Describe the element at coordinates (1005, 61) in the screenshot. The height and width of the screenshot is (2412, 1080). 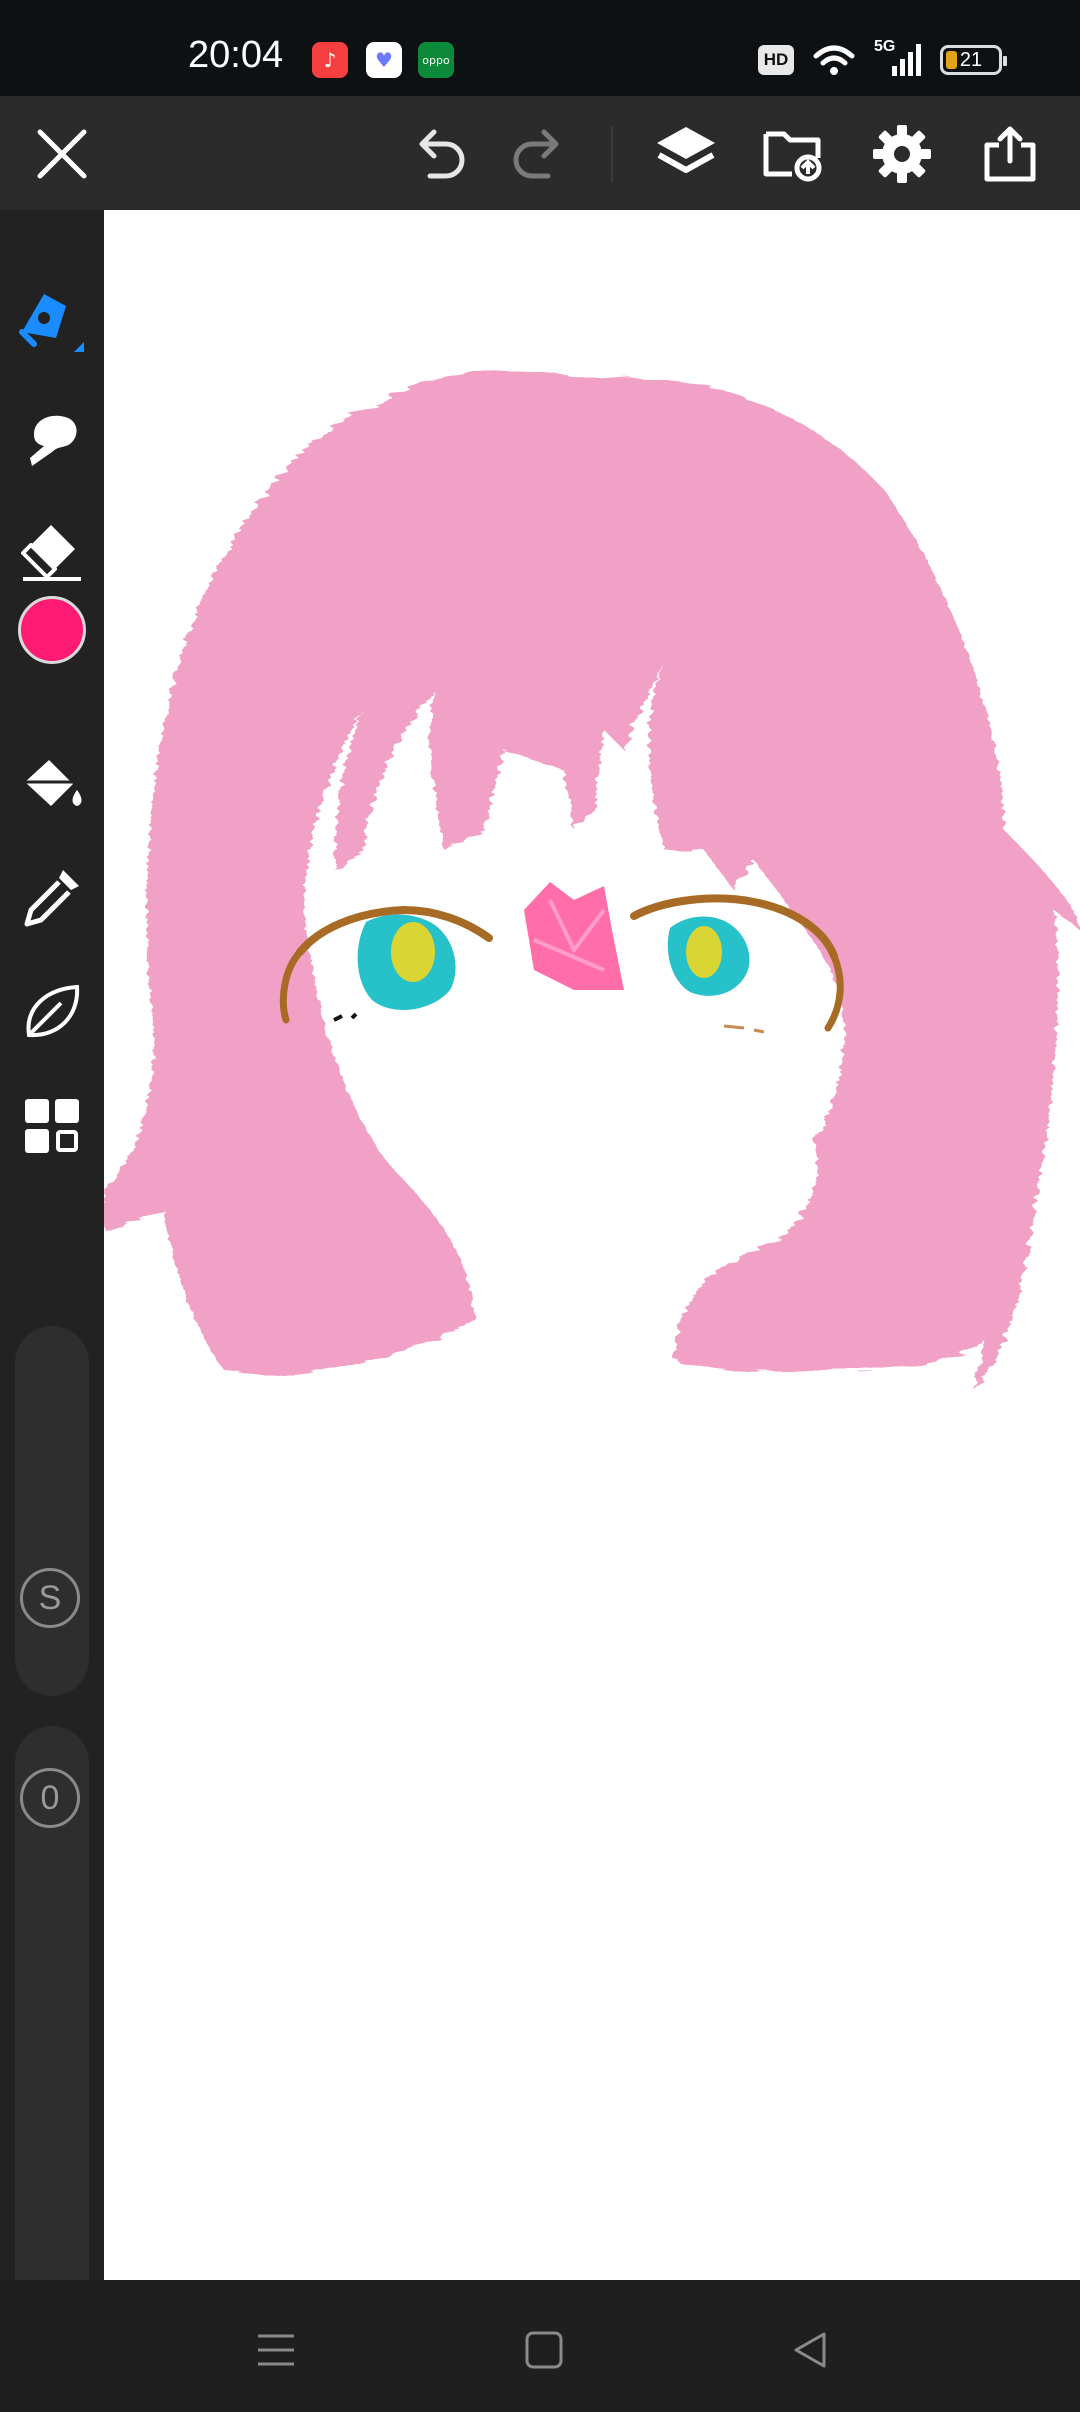
I see `battery-tip` at that location.